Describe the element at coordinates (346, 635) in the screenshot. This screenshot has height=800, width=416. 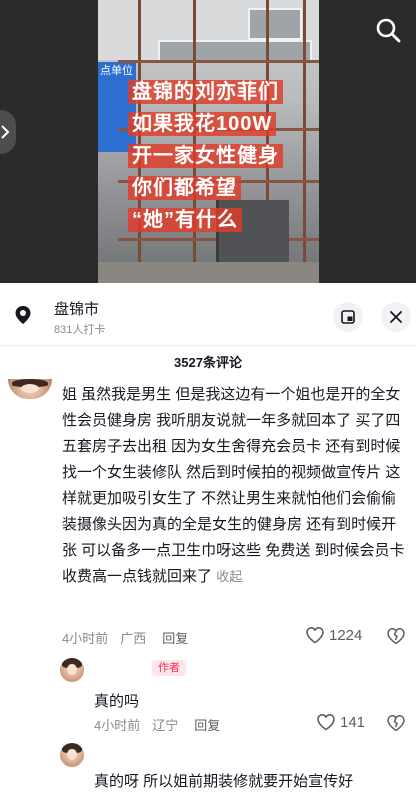
I see `like-count: 1224` at that location.